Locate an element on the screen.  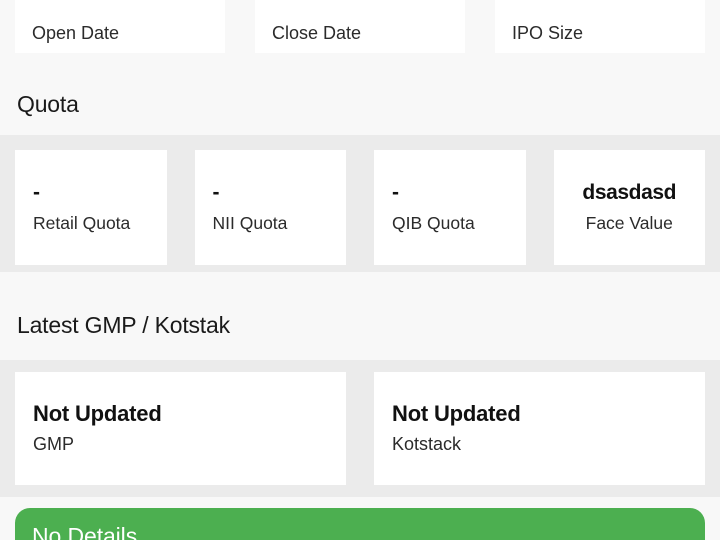
open-date-label: Open Date is located at coordinates (76, 33).